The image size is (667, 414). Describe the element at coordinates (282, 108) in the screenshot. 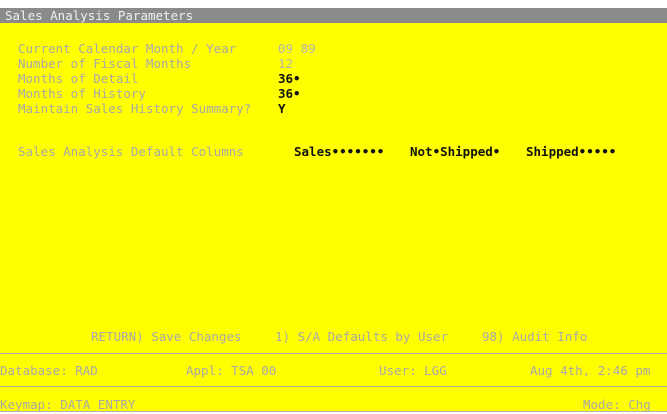

I see `maintain-summary-field: Y` at that location.